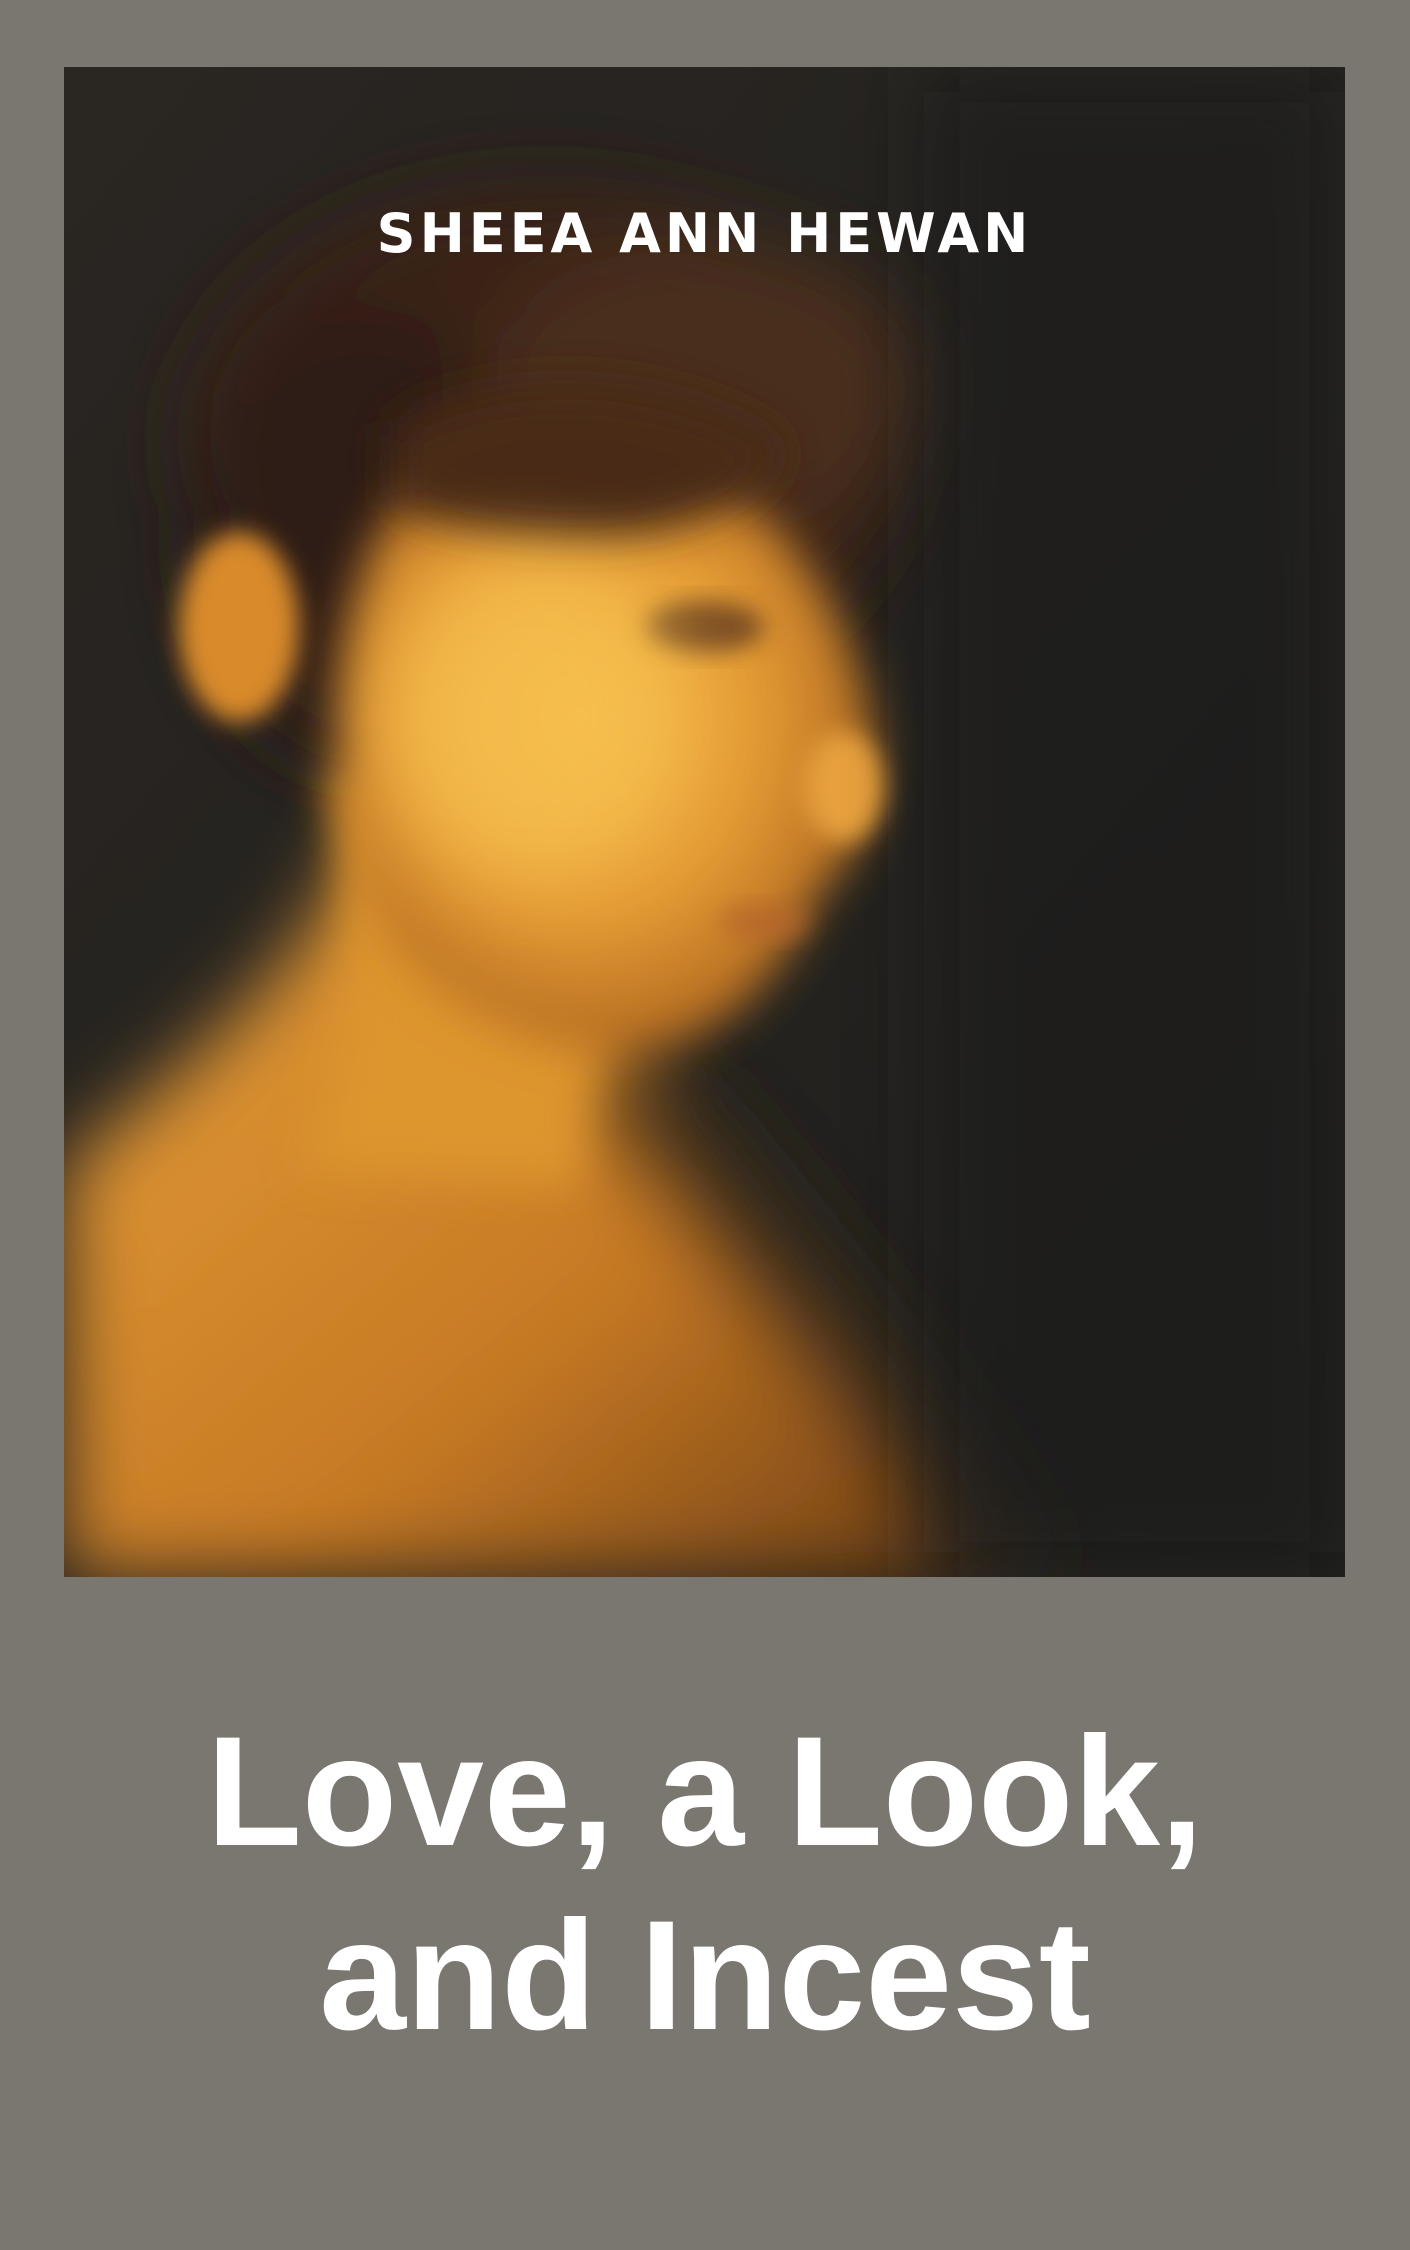 The width and height of the screenshot is (1410, 2250). I want to click on author-name: SHEEA ANN HEWAN, so click(704, 233).